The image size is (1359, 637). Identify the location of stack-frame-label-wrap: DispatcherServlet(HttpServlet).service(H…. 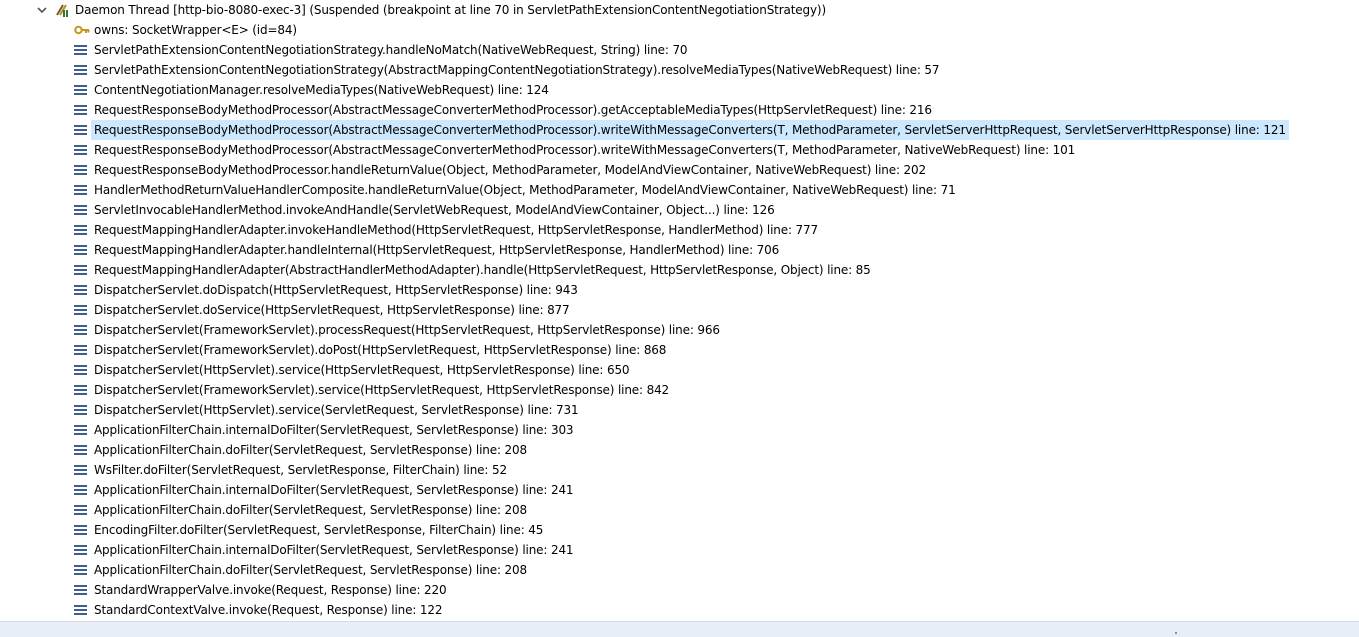
(361, 370).